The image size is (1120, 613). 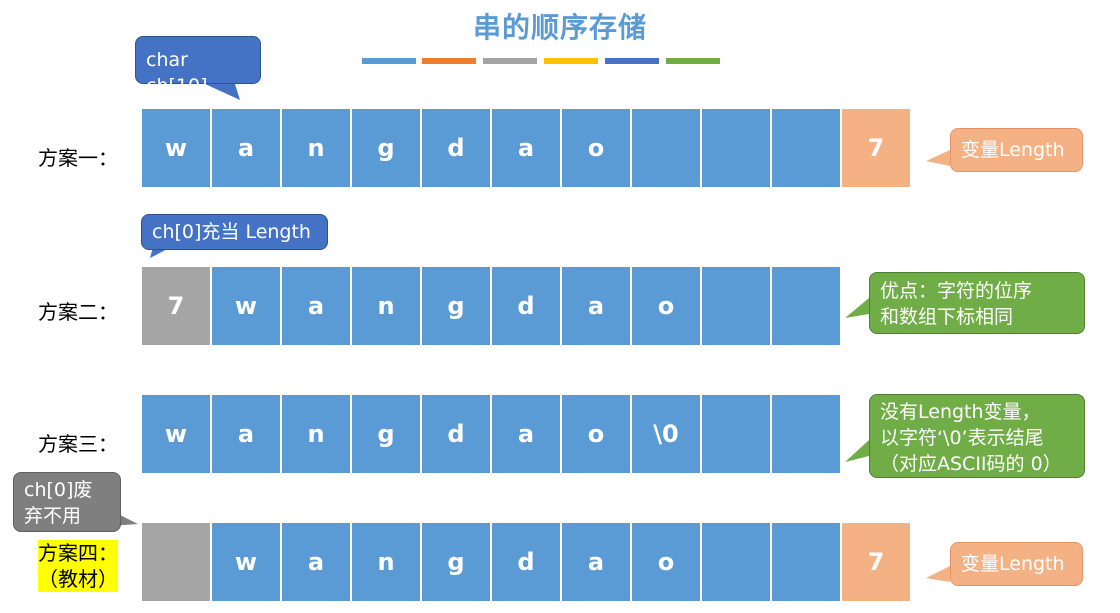 I want to click on scheme4-array: w a n g d a o 7, so click(x=526, y=562).